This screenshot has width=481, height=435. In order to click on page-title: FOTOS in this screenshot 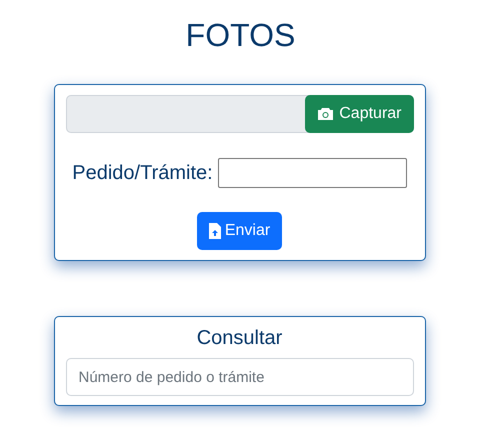, I will do `click(241, 35)`.